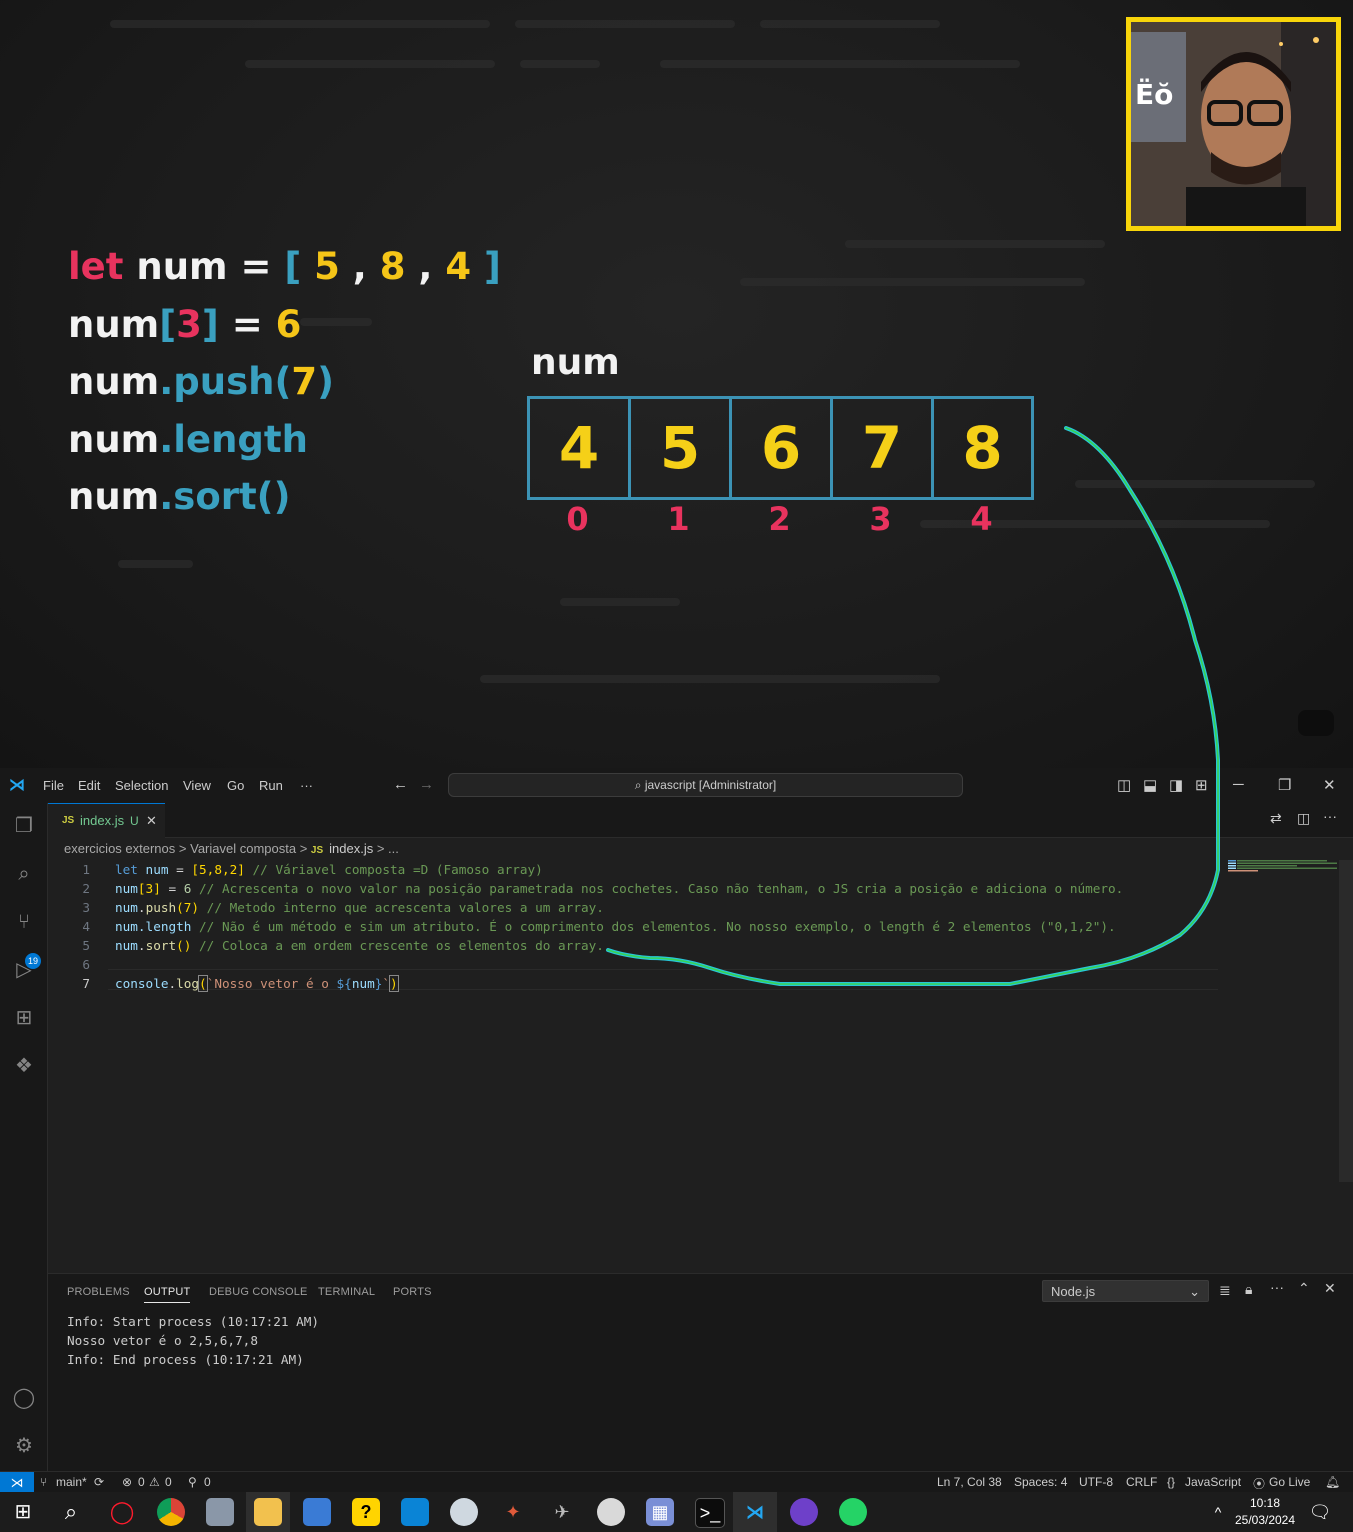 The width and height of the screenshot is (1353, 1532). Describe the element at coordinates (1238, 784) in the screenshot. I see `minimize-icon: ─` at that location.